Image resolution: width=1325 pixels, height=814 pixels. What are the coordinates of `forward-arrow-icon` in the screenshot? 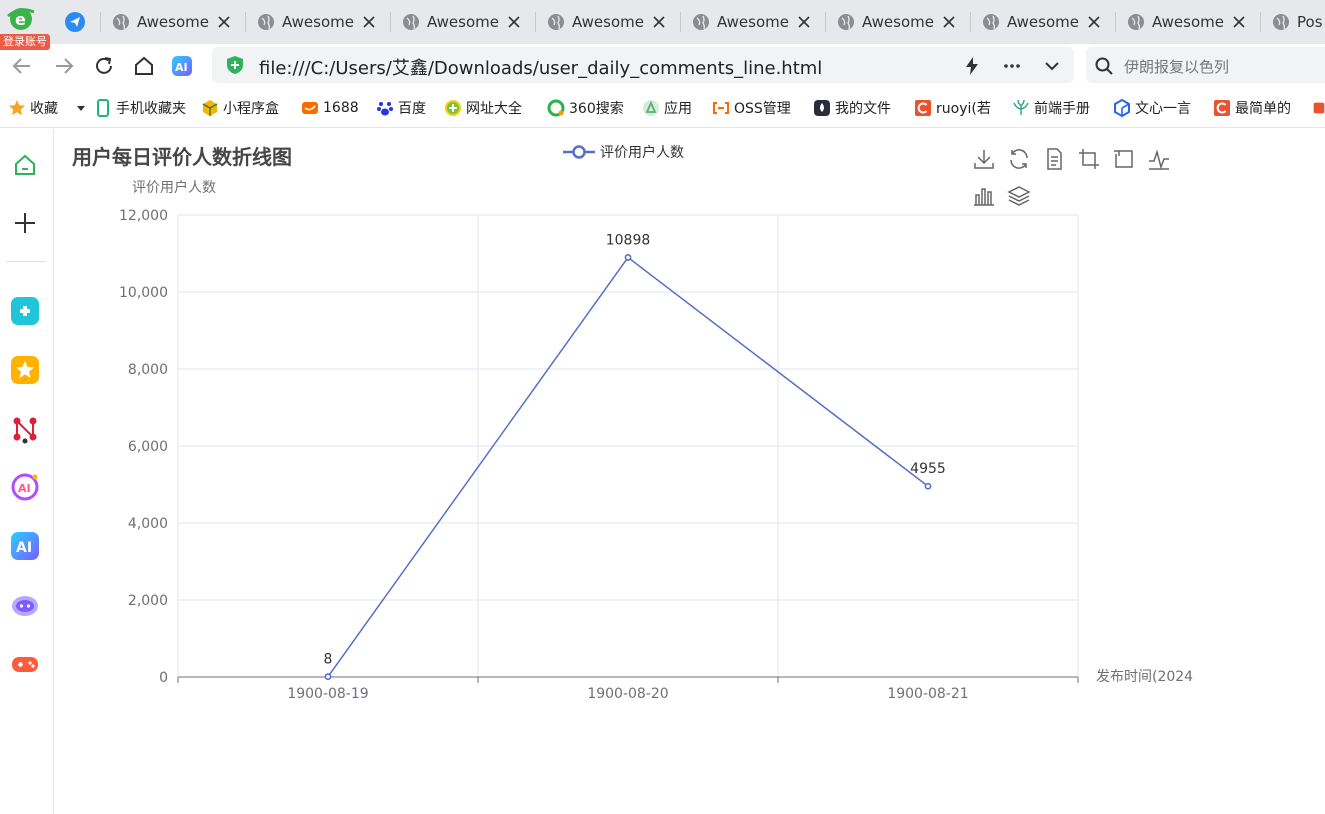 It's located at (64, 66).